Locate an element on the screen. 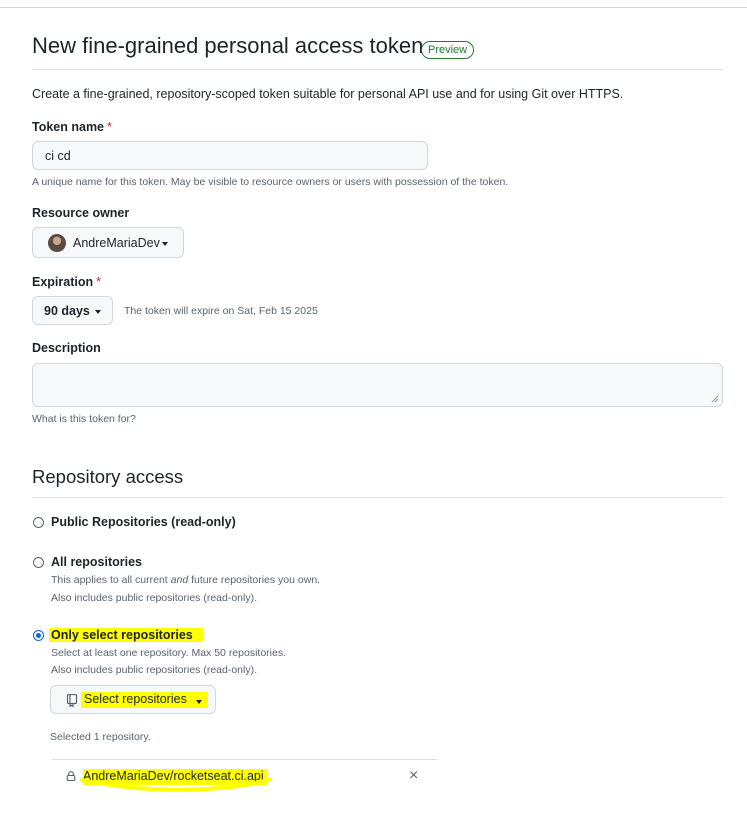 The height and width of the screenshot is (814, 747). highlight-swoosh is located at coordinates (176, 785).